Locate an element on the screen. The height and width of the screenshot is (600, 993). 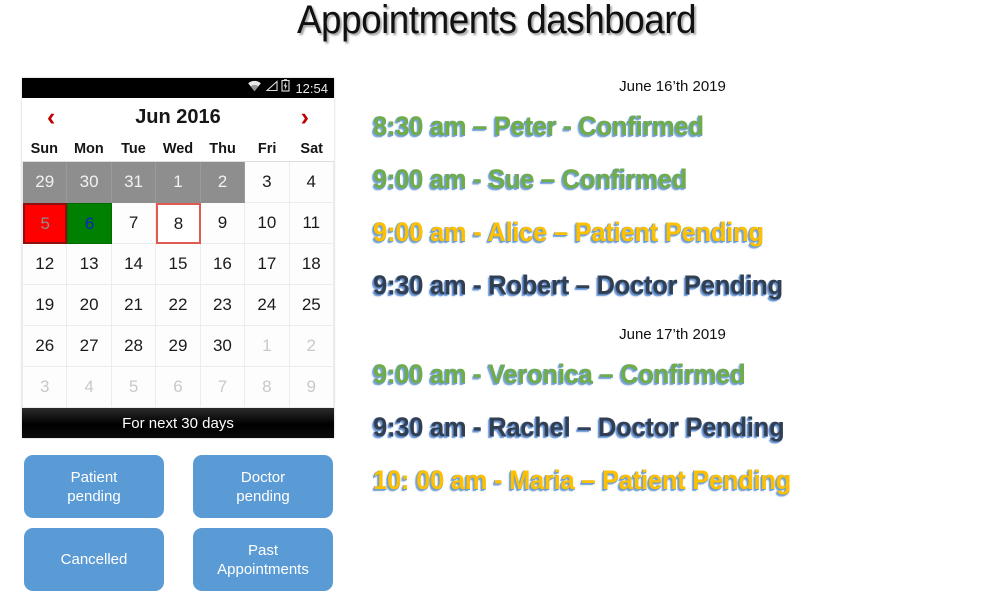
appointments-day-heading: June 17’th 2019 is located at coordinates (672, 334).